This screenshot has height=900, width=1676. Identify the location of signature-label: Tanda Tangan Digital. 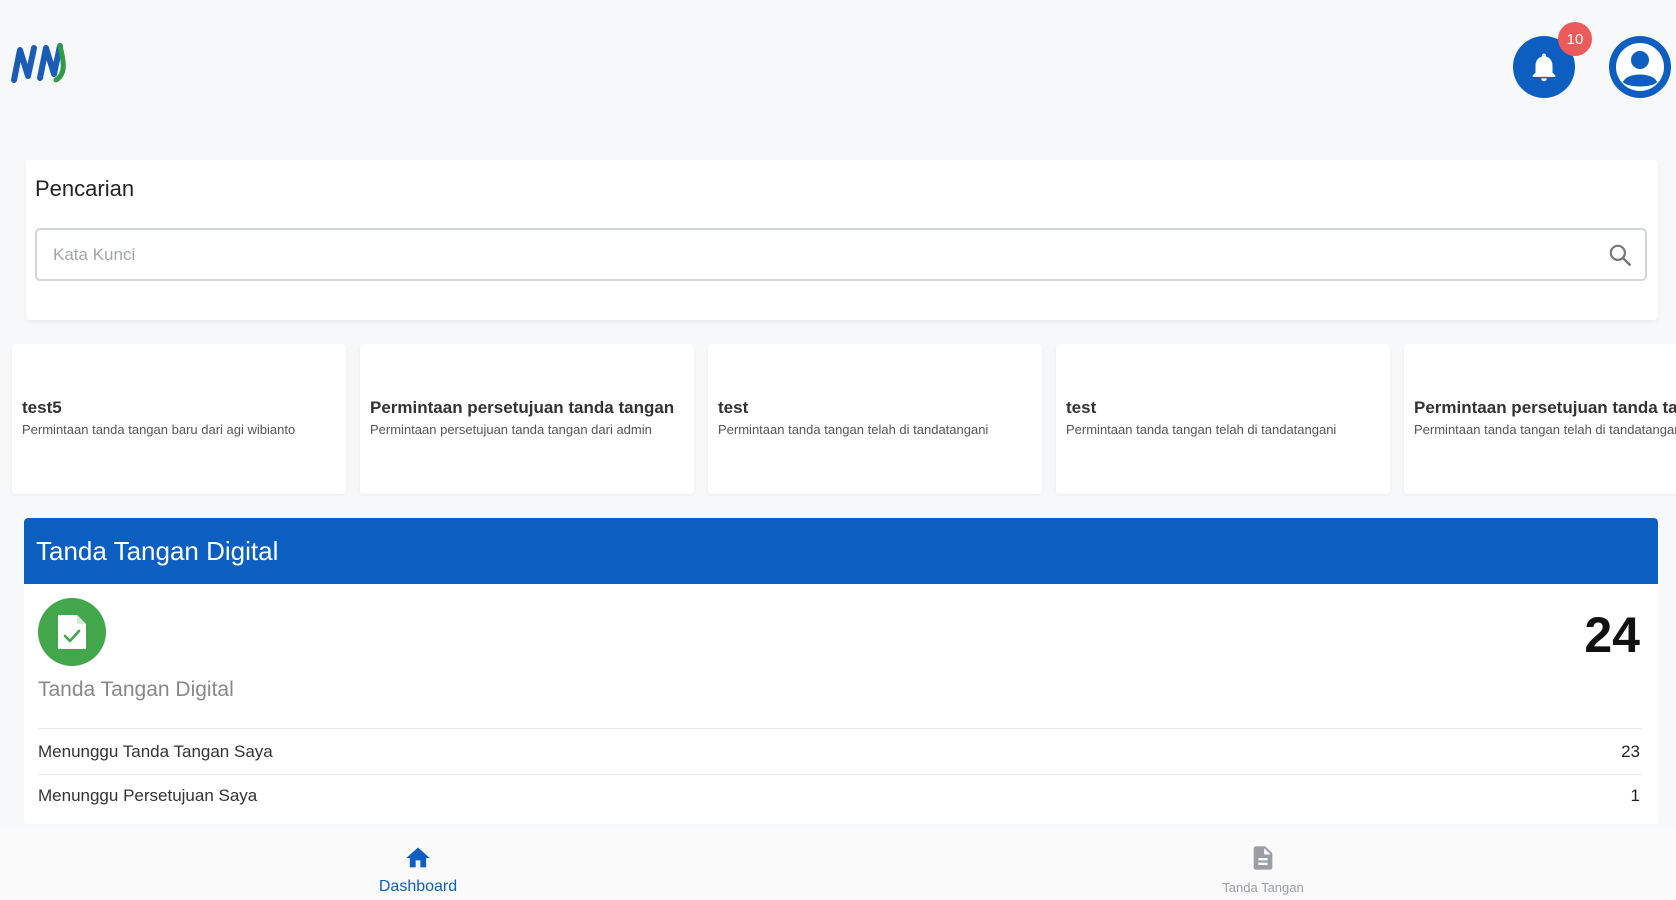
(136, 689).